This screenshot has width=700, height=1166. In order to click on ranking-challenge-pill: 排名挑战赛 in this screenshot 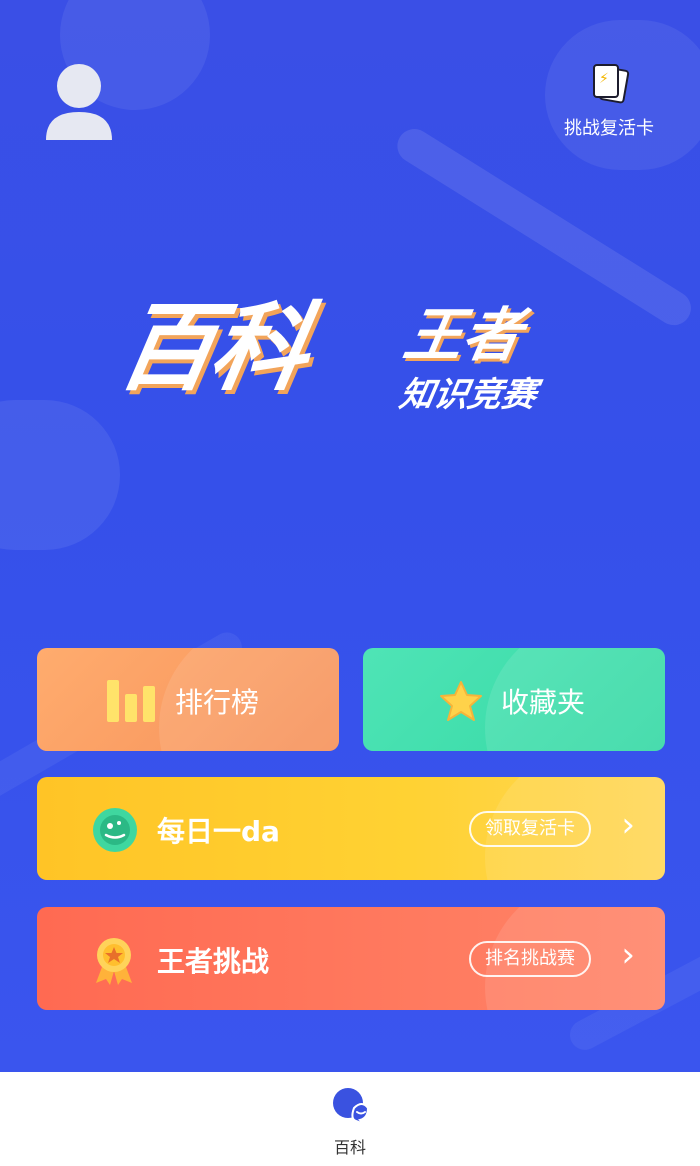, I will do `click(530, 959)`.